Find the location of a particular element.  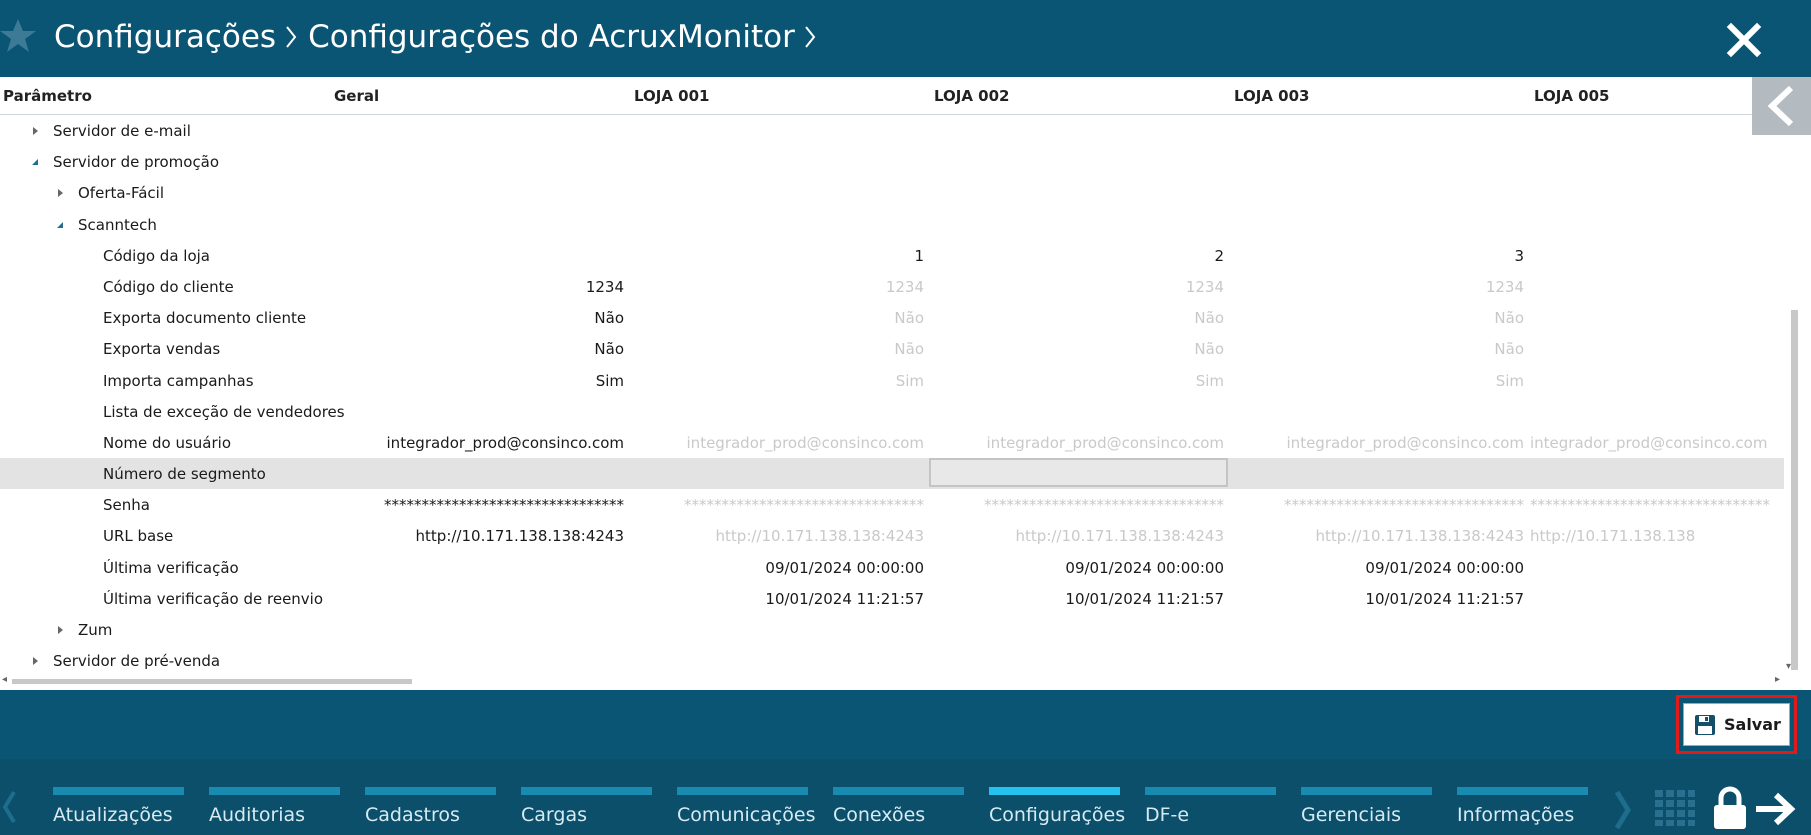

nav-item: Configurações is located at coordinates (1057, 811).